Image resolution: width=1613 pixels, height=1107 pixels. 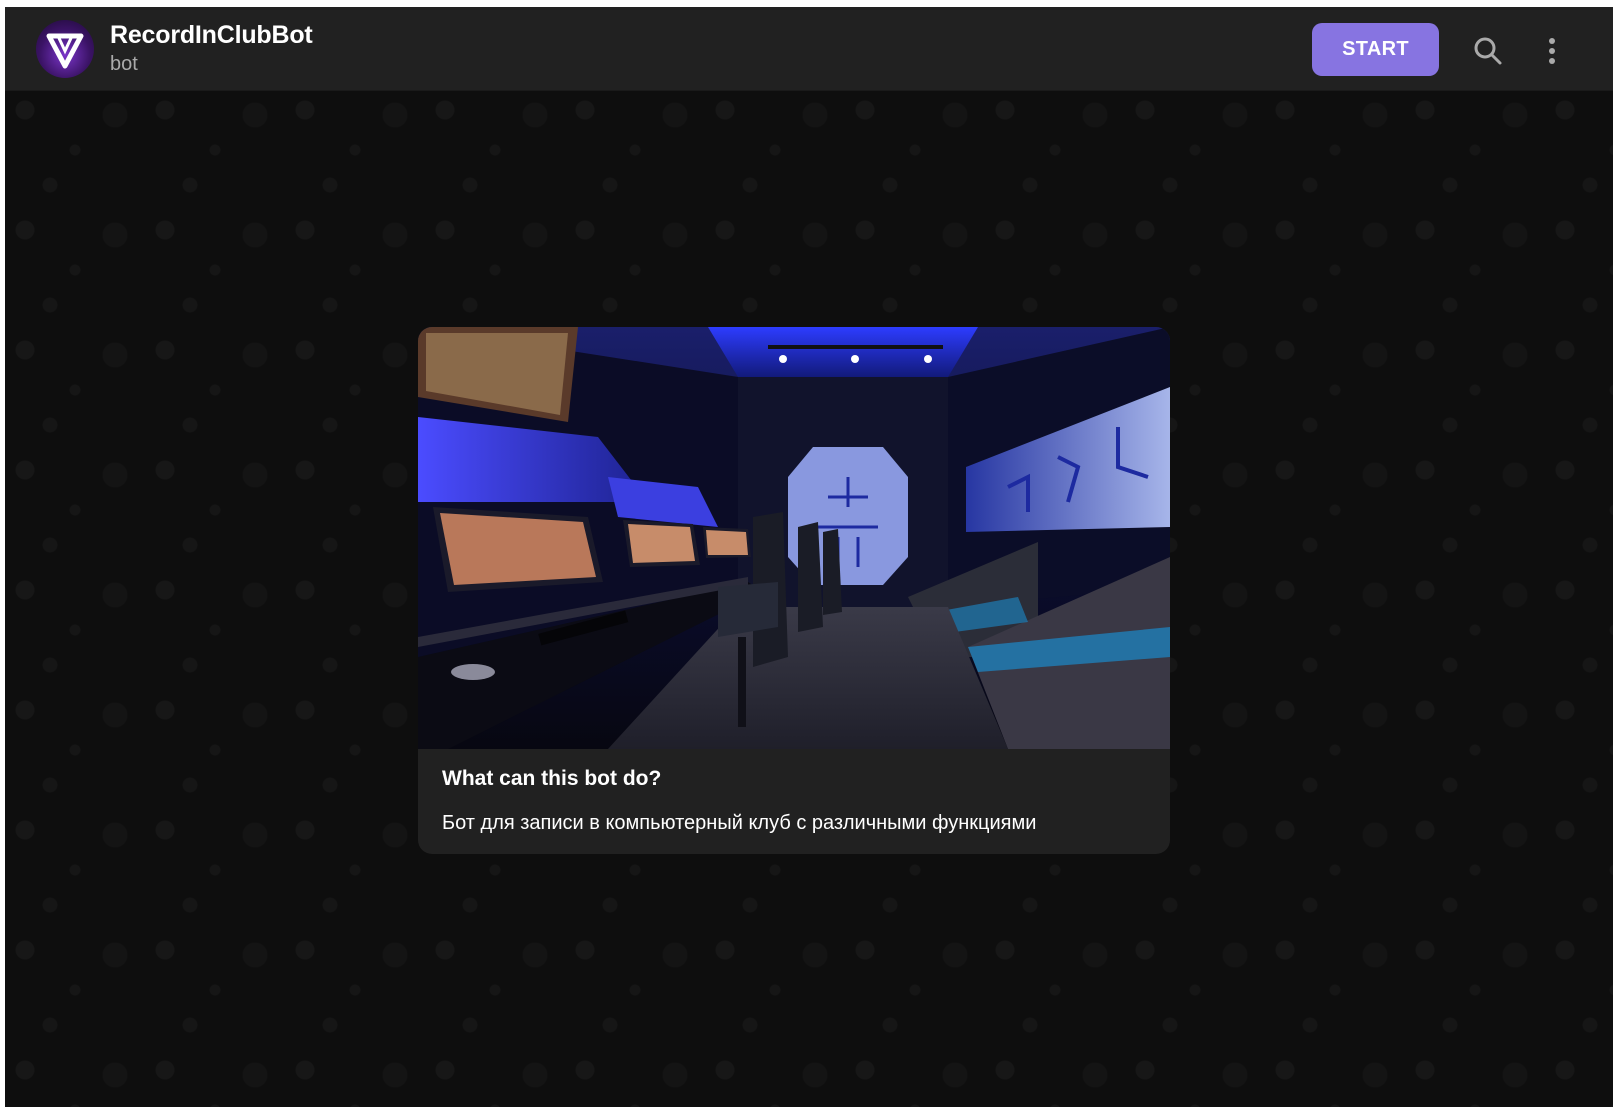 What do you see at coordinates (552, 778) in the screenshot?
I see `card-title: What can this bot do?` at bounding box center [552, 778].